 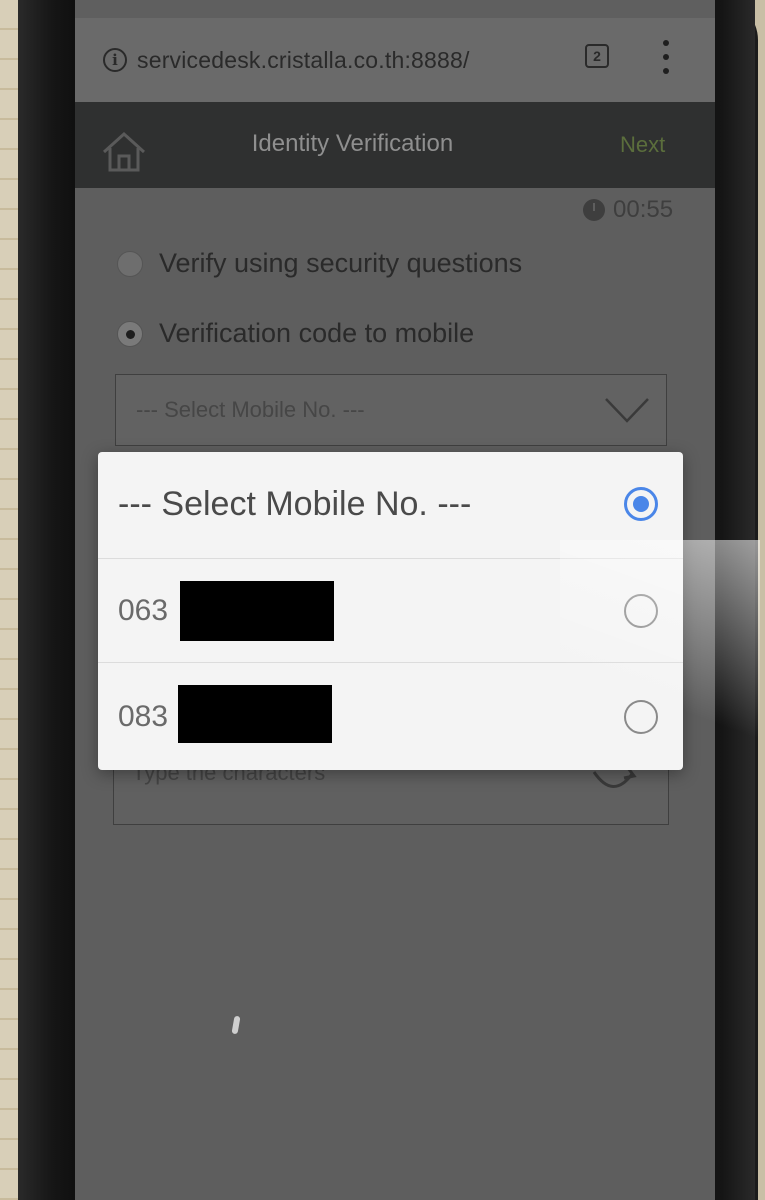 I want to click on mobile-number-prefix: 083, so click(x=143, y=716).